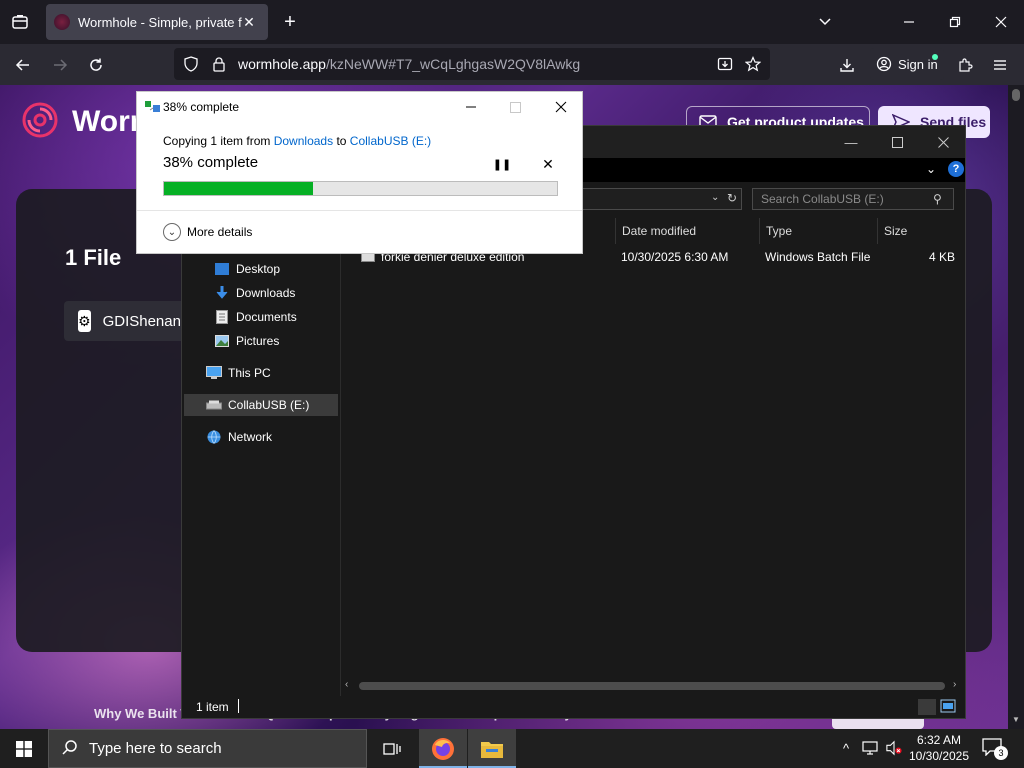 This screenshot has width=1024, height=768. I want to click on clock-date: 10/30/2025, so click(939, 756).